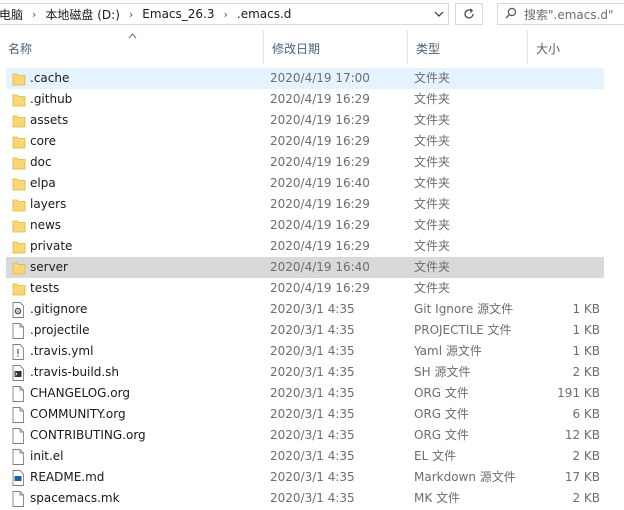  I want to click on breadcrumb-item-computer: 电脑, so click(12, 14).